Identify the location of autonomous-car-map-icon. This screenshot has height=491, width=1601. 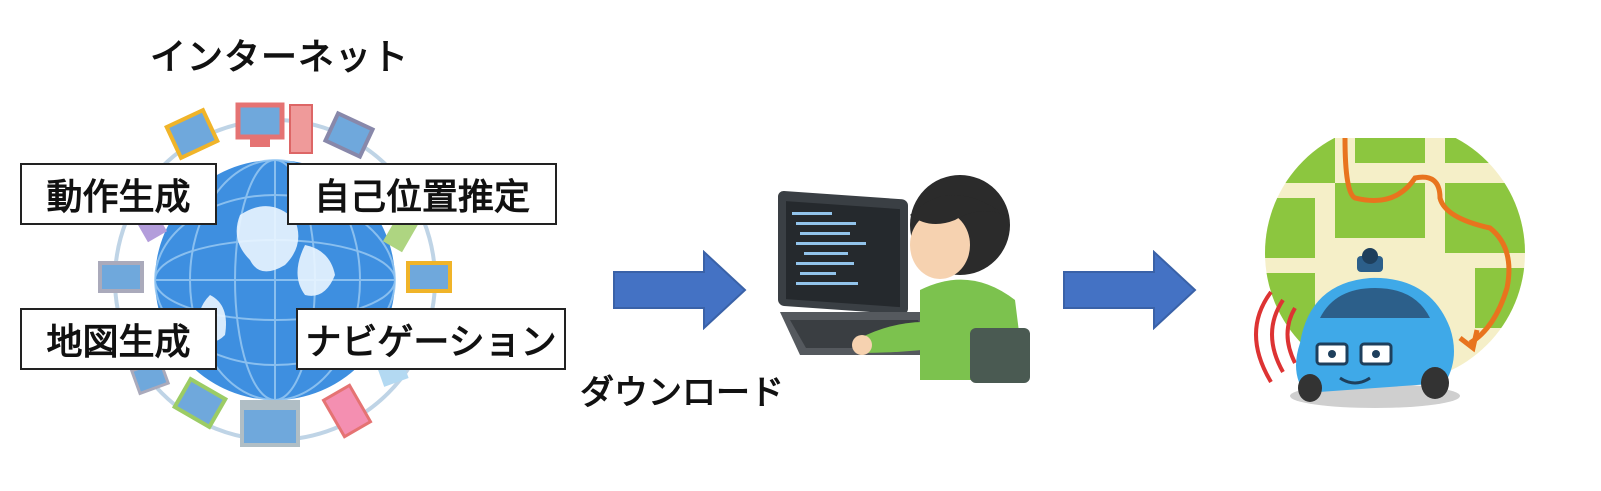
(1389, 273).